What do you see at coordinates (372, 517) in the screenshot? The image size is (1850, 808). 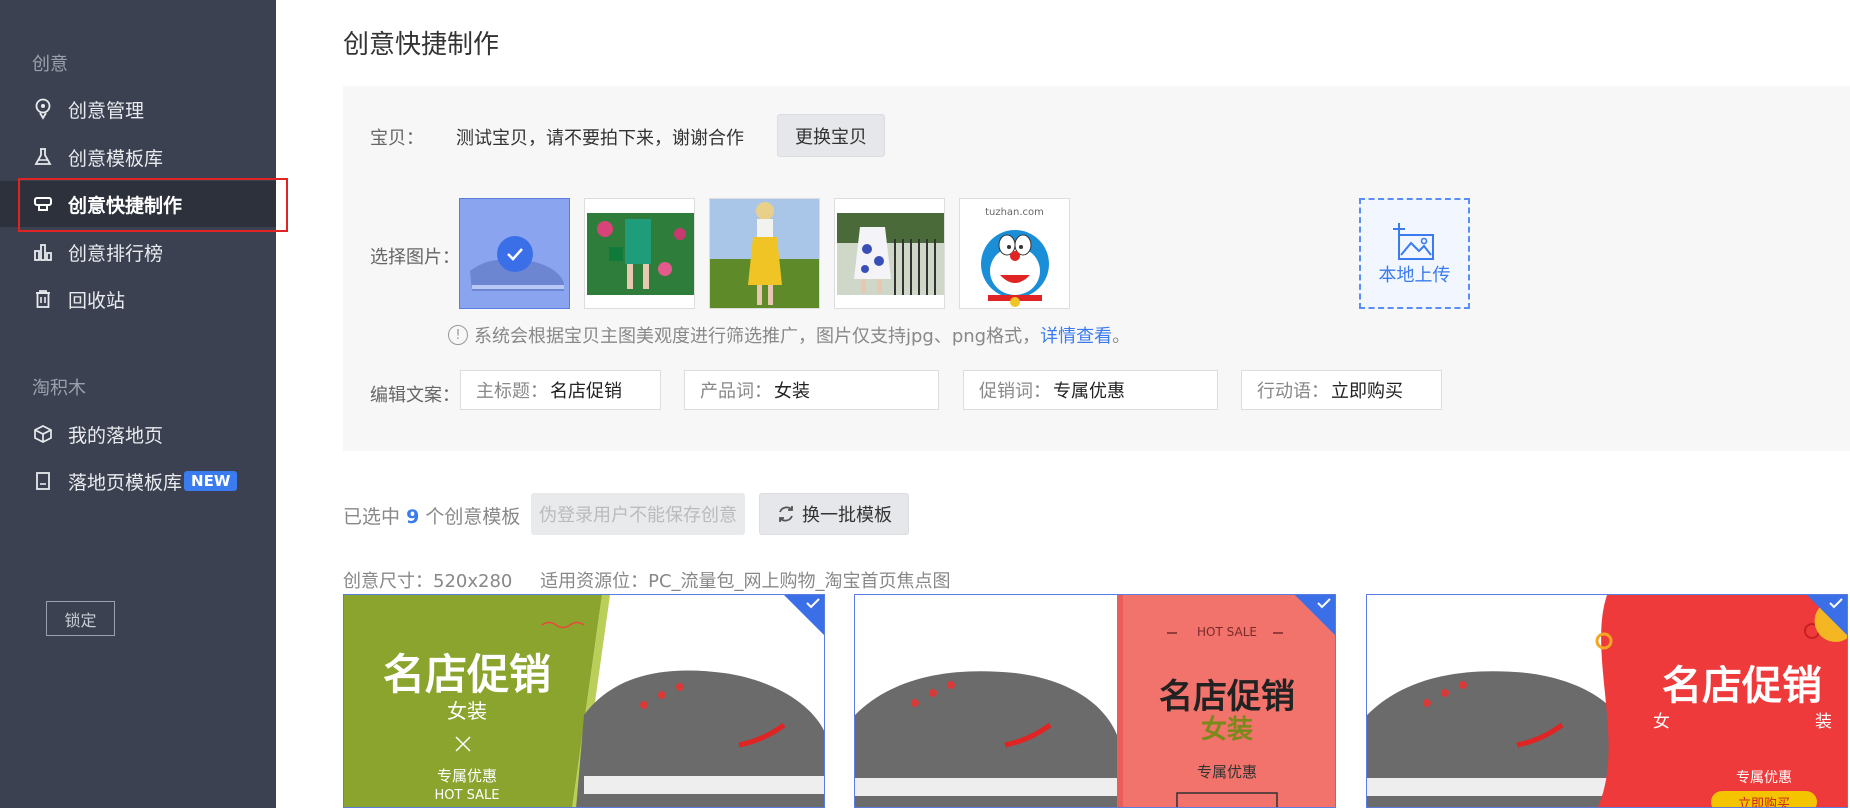 I see `selected-prefix: 已选中` at bounding box center [372, 517].